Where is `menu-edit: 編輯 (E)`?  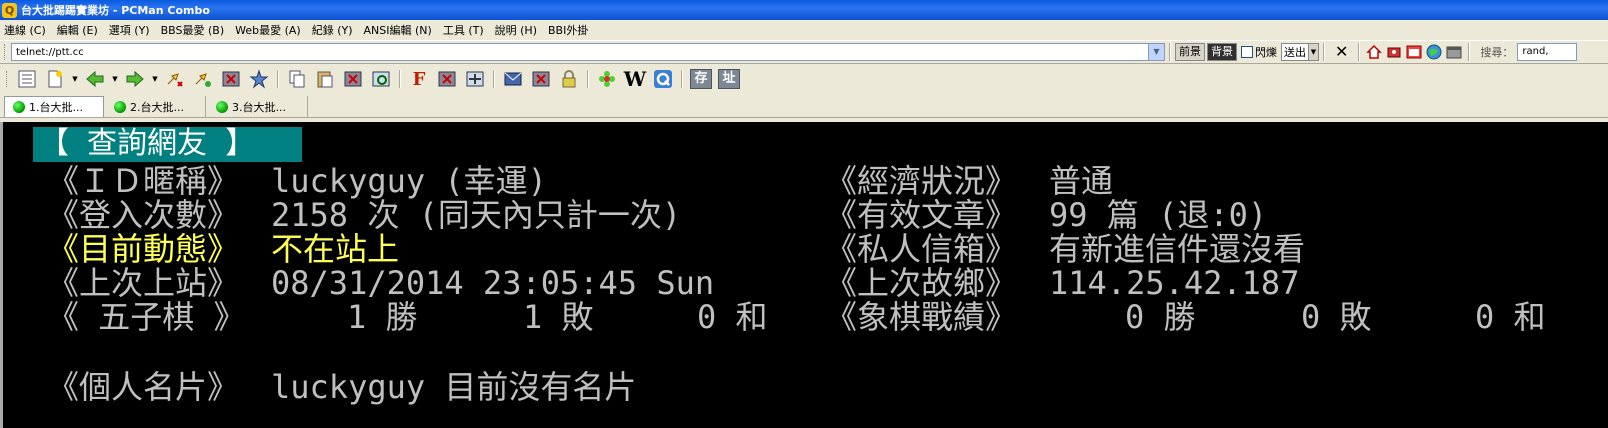
menu-edit: 編輯 (E) is located at coordinates (77, 30).